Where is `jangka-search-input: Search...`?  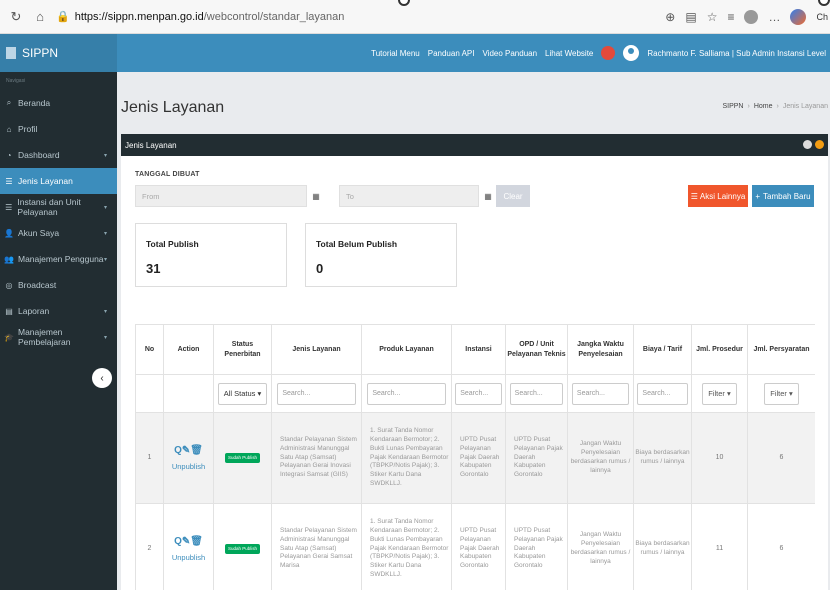
jangka-search-input: Search... is located at coordinates (600, 393).